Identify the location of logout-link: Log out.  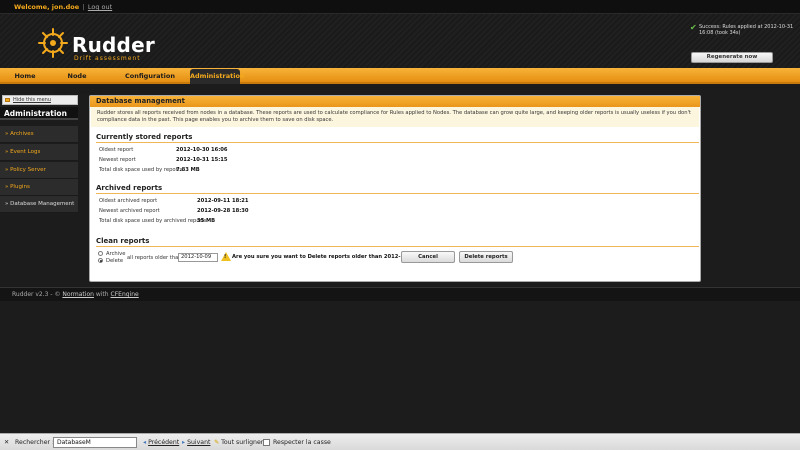
(100, 7).